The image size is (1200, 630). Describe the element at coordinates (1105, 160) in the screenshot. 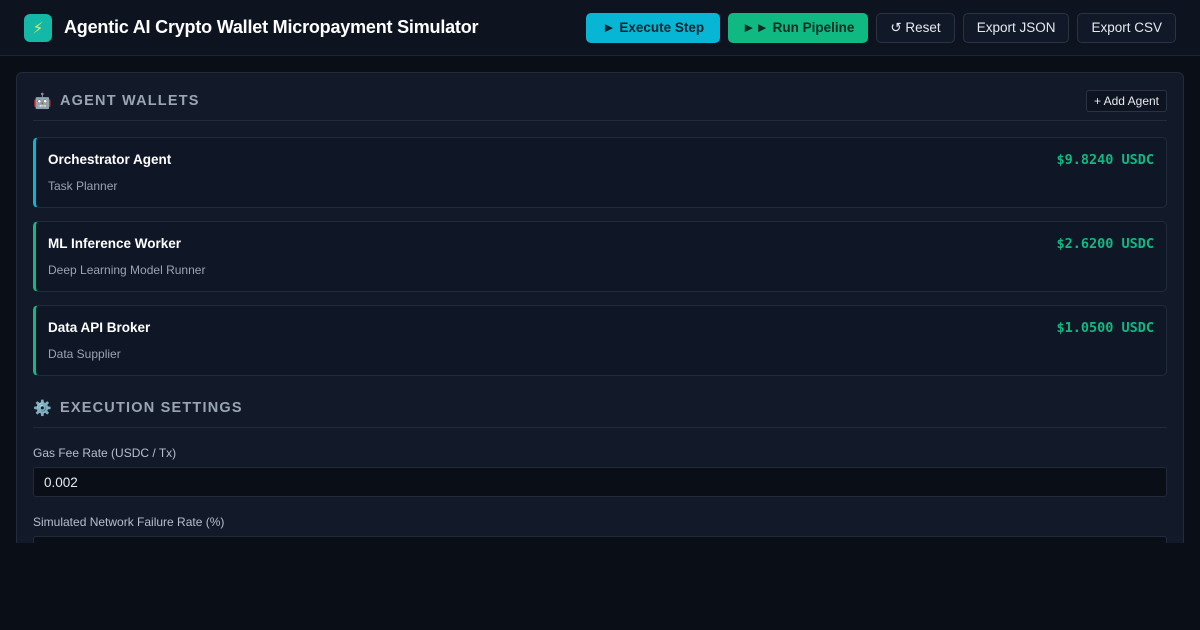

I see `wallet-balance: $9.8240 USDC` at that location.